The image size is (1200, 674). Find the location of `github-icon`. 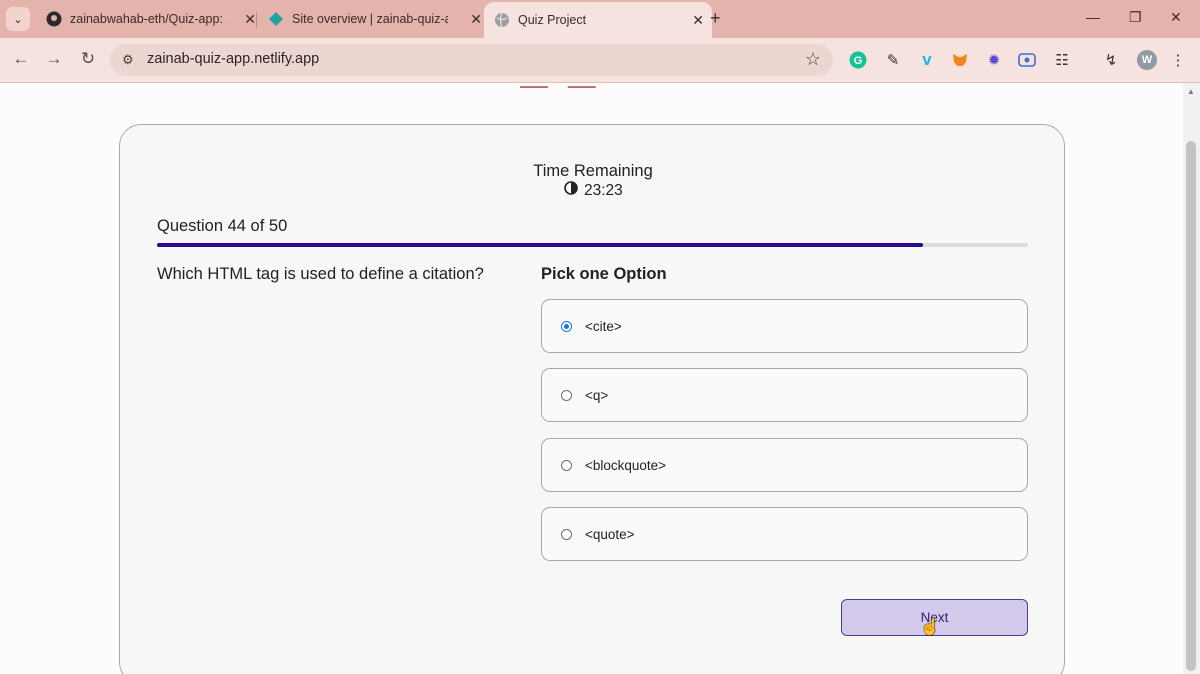

github-icon is located at coordinates (54, 19).